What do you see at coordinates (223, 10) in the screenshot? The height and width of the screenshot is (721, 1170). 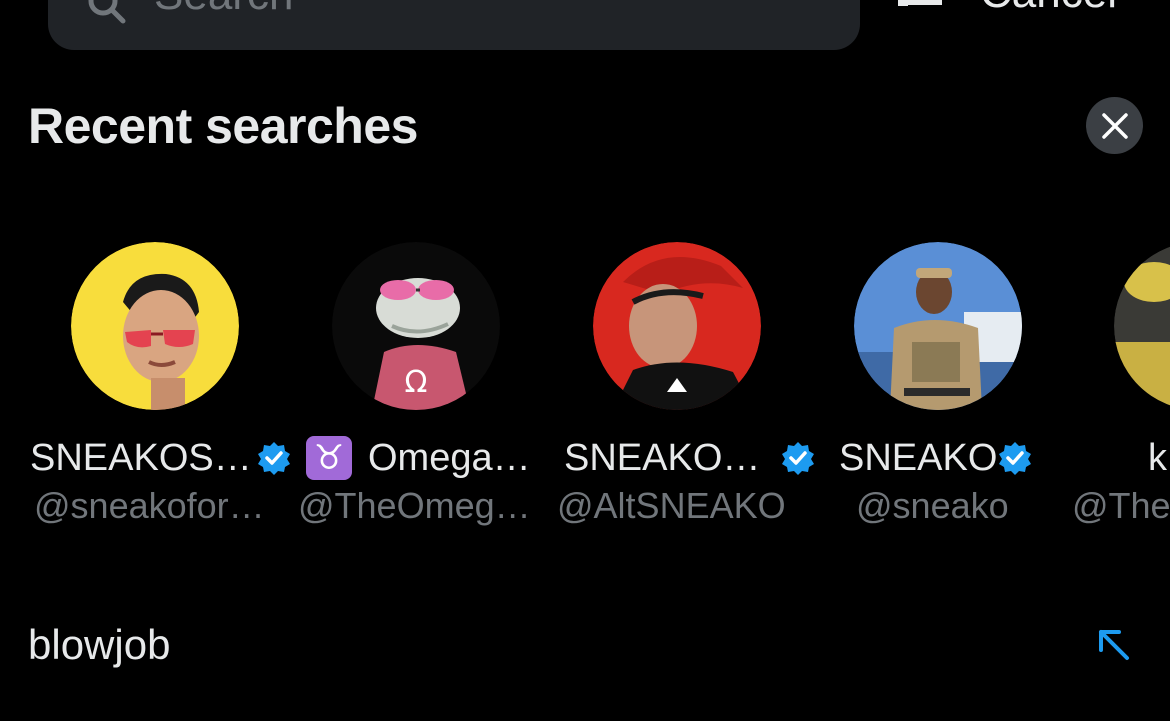 I see `search-placeholder: Search` at bounding box center [223, 10].